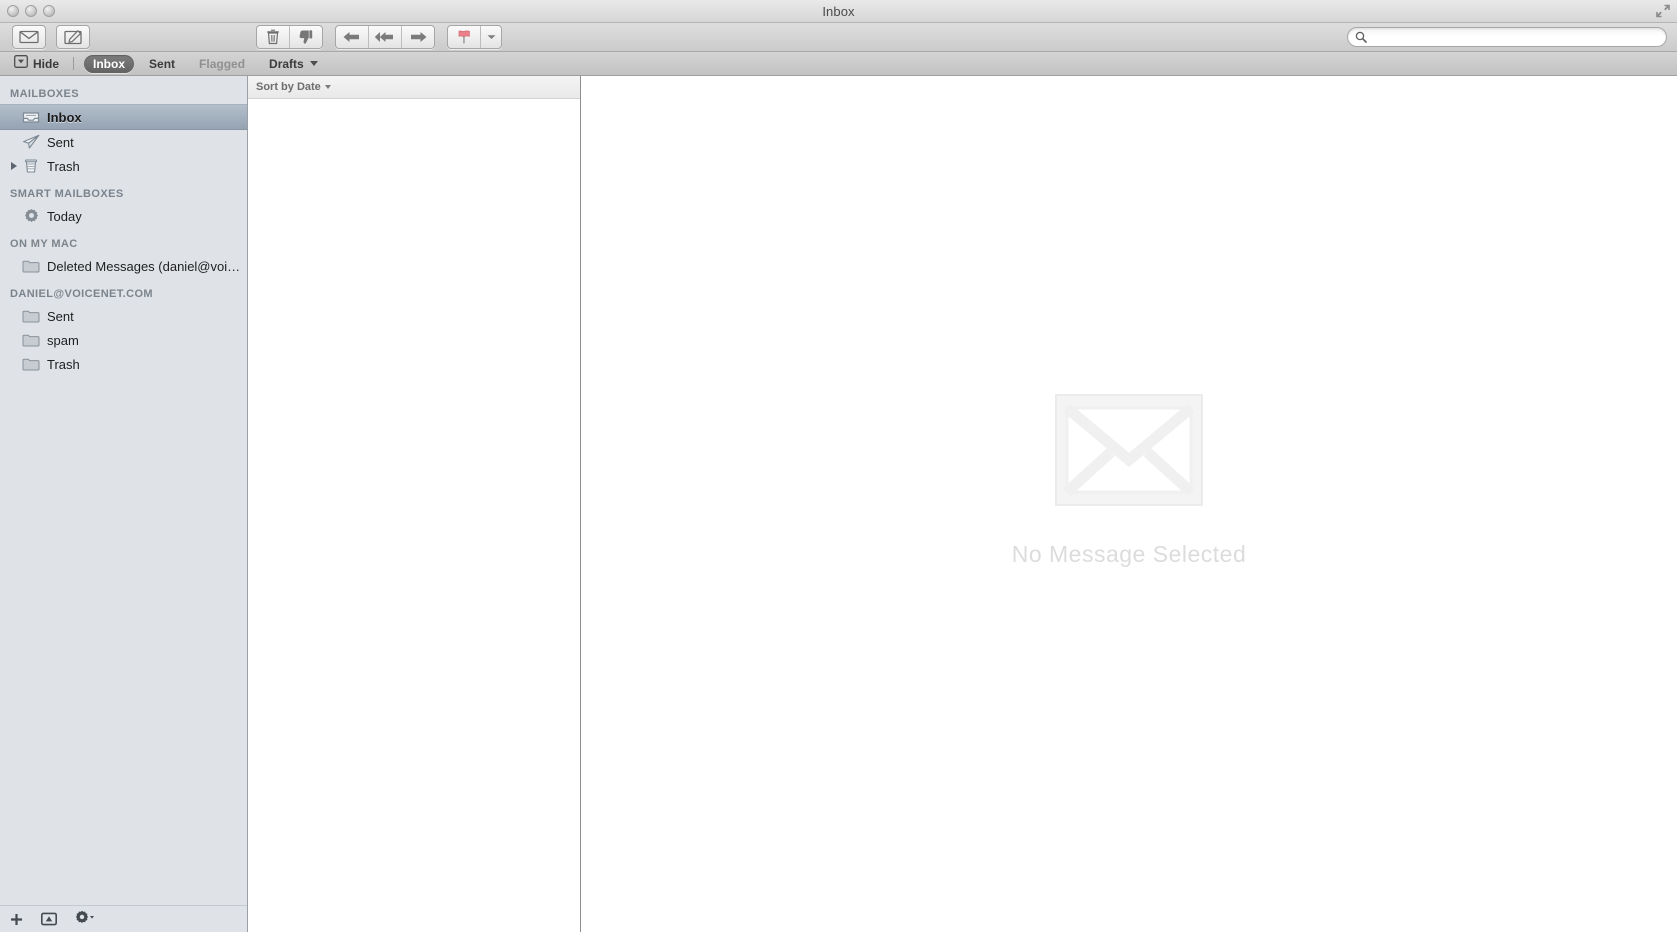 The height and width of the screenshot is (932, 1677). I want to click on delete-junk-group, so click(289, 37).